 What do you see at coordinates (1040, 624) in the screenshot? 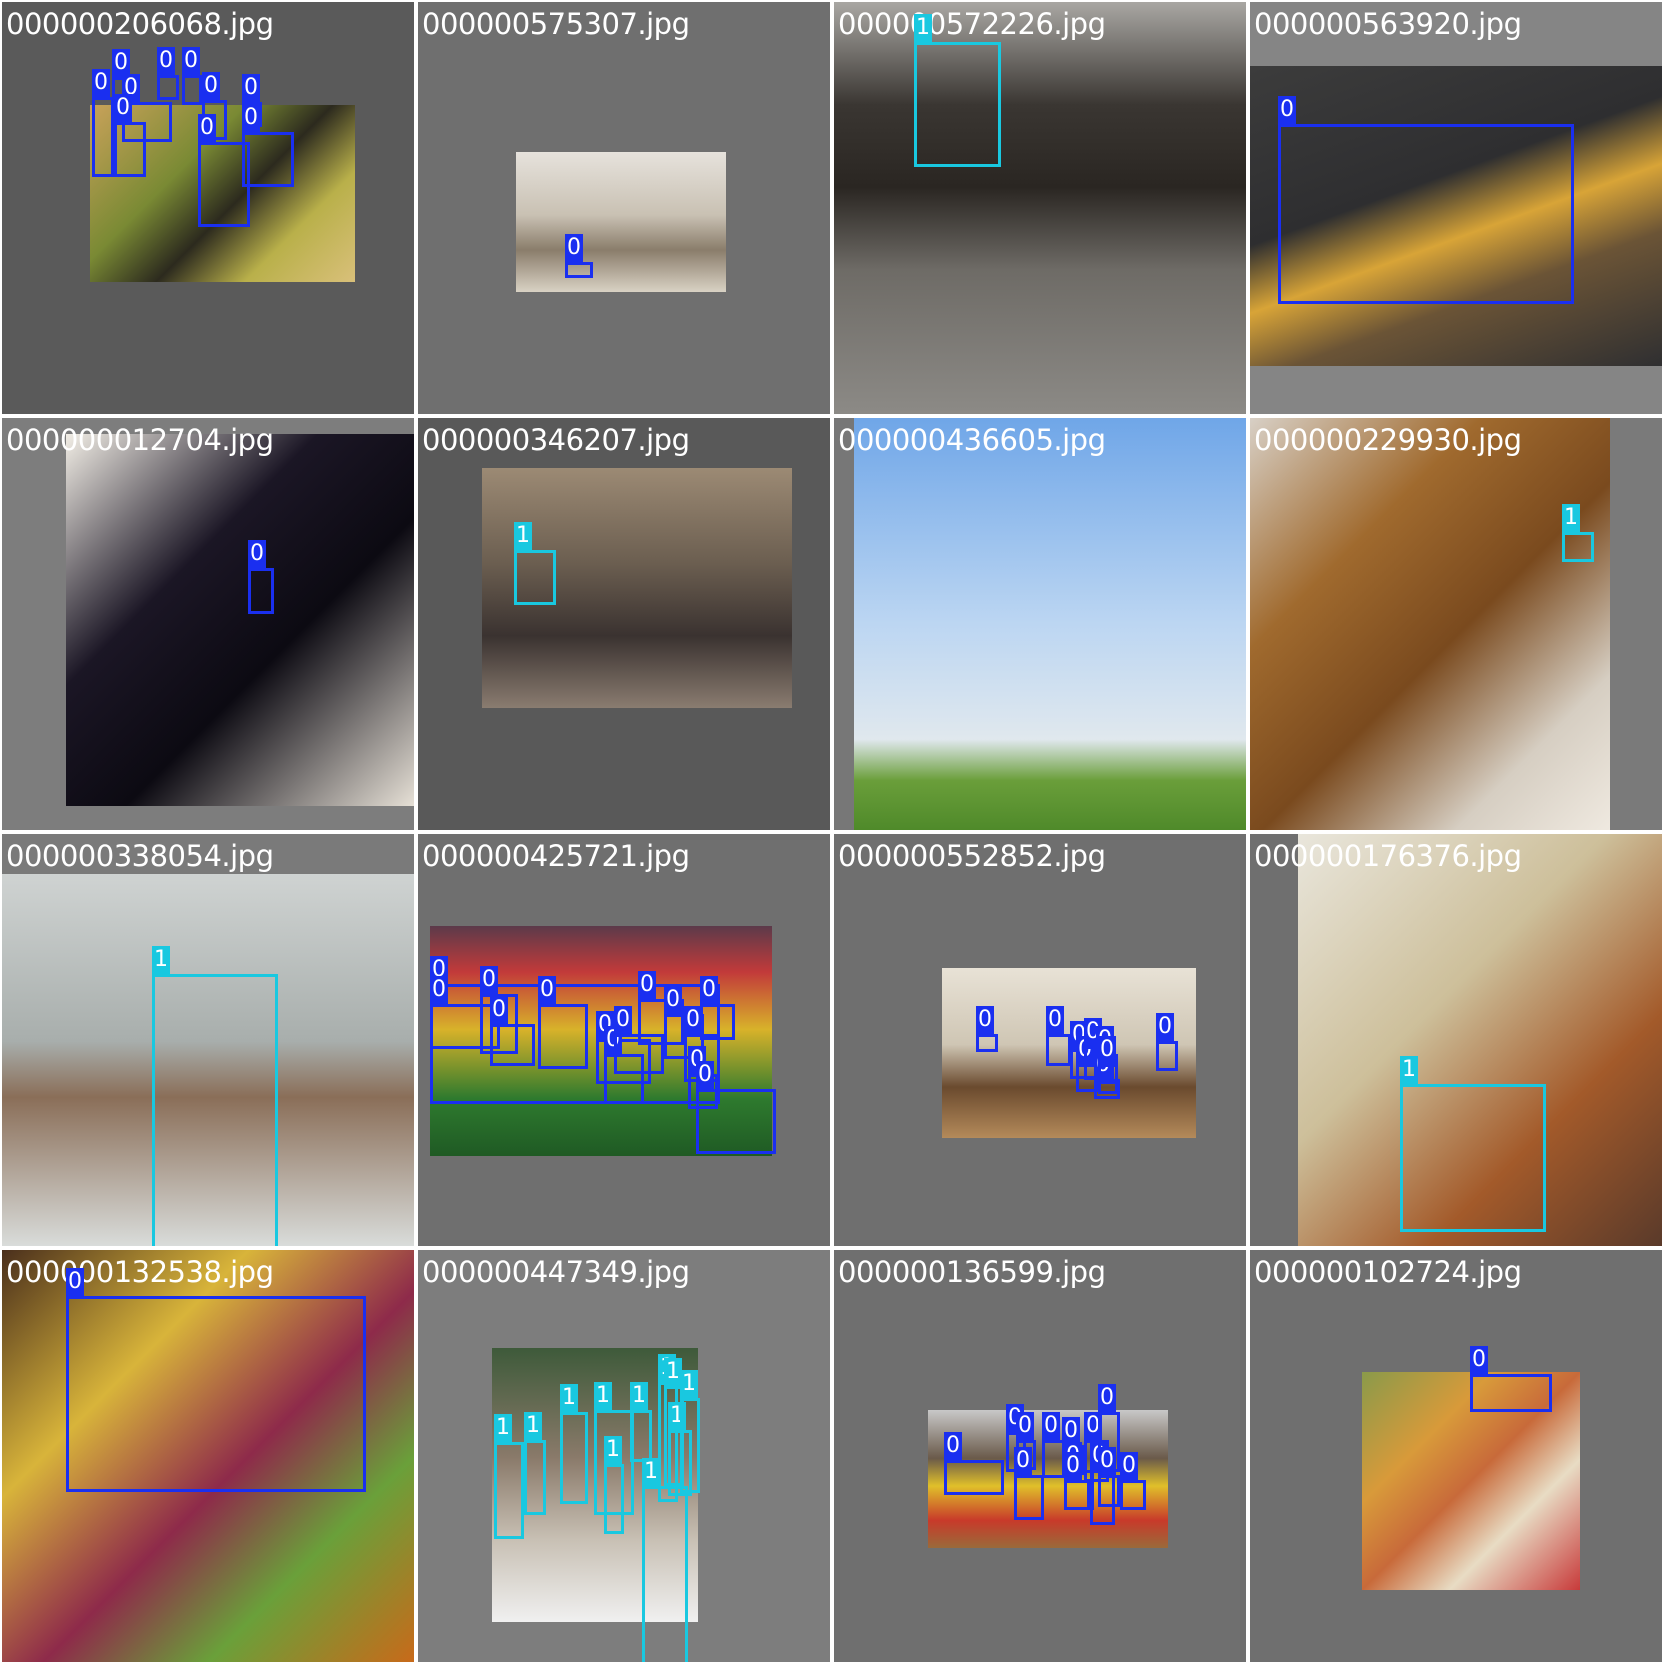
I see `mosaic-tile: 000000436605.jpg` at bounding box center [1040, 624].